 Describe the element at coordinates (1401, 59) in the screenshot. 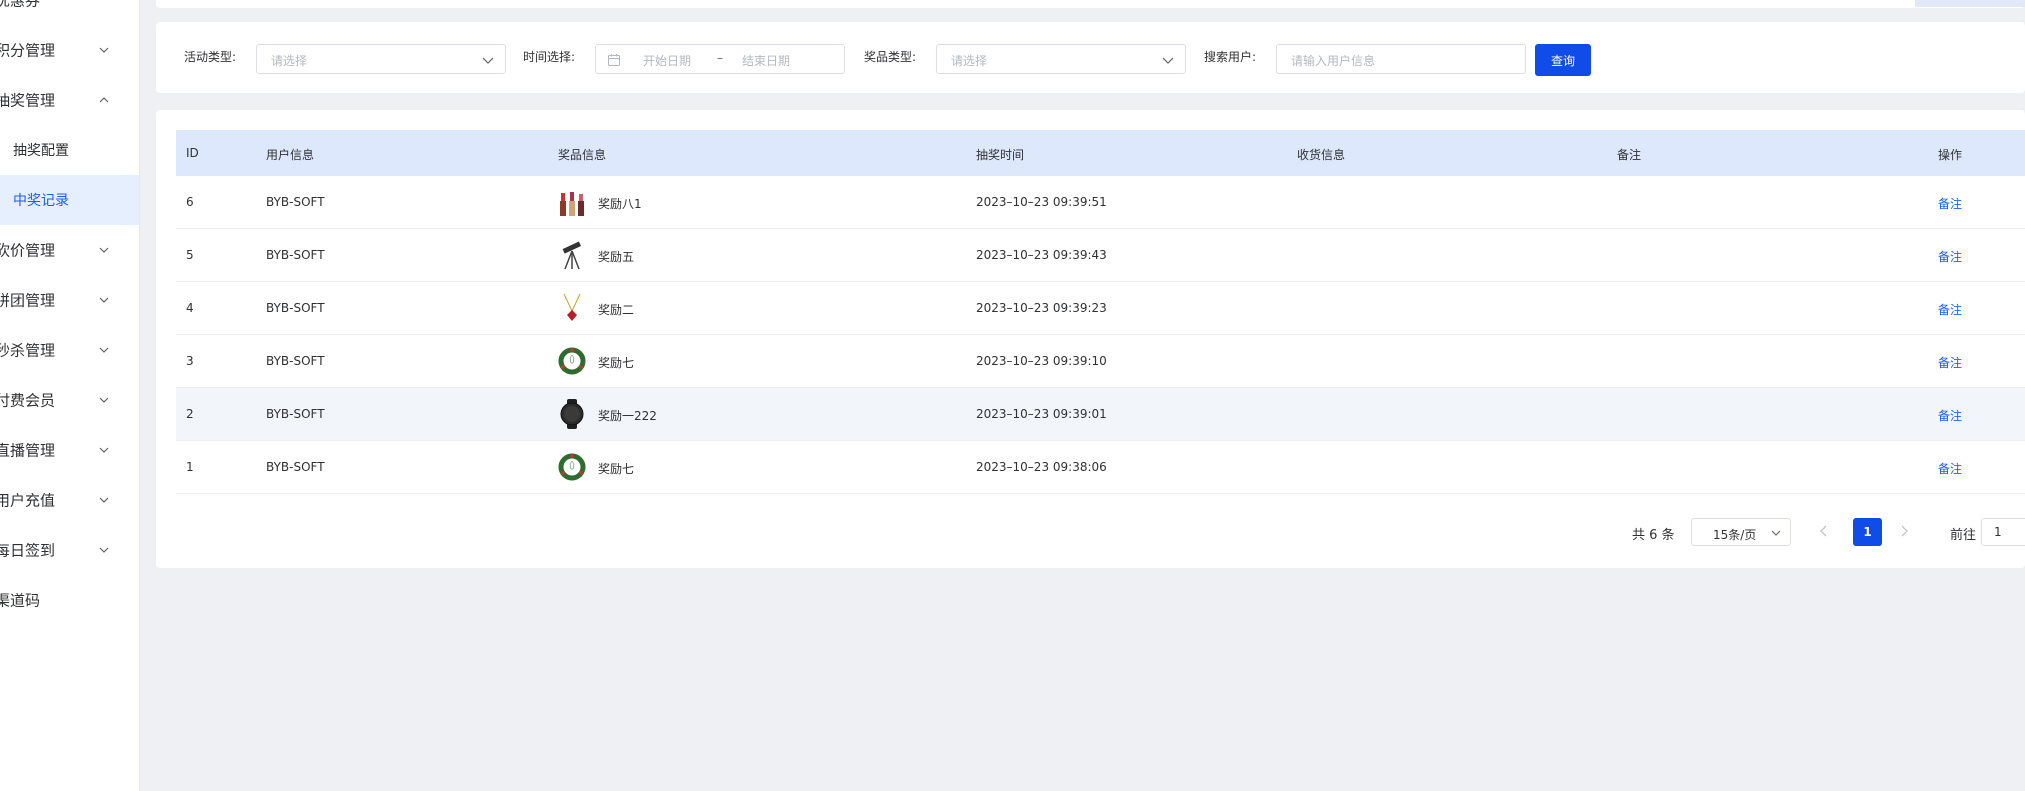

I see `search-user-input: 请输入用户信息` at that location.